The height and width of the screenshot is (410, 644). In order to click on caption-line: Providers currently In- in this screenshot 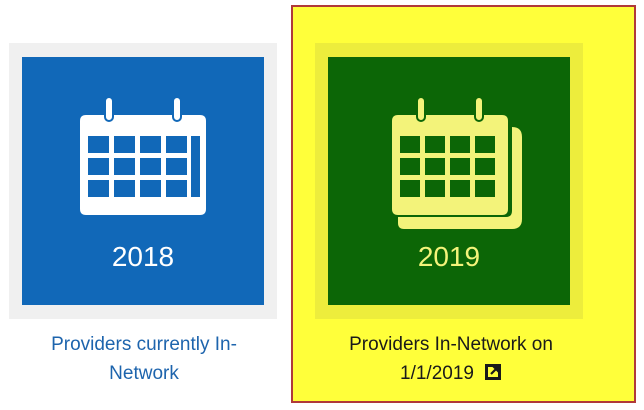, I will do `click(144, 344)`.